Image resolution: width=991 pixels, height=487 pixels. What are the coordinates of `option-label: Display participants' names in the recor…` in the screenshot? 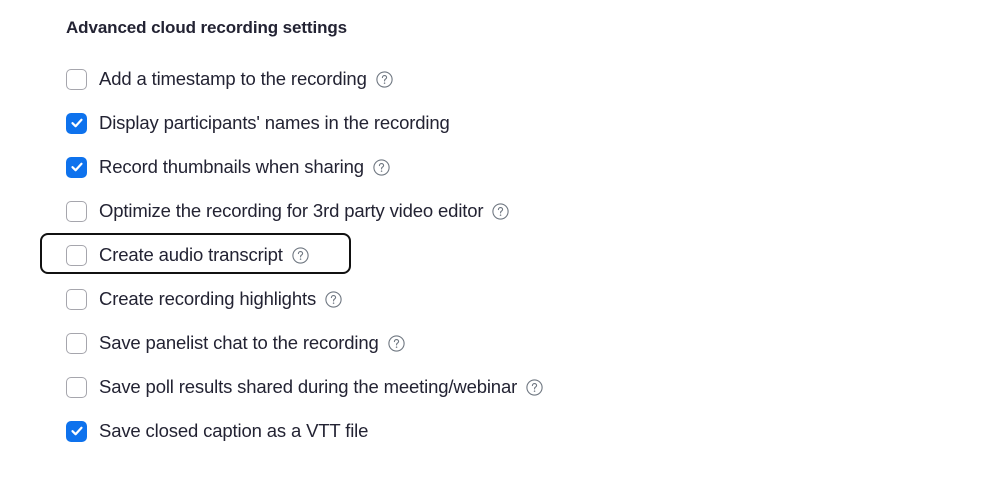 It's located at (274, 122).